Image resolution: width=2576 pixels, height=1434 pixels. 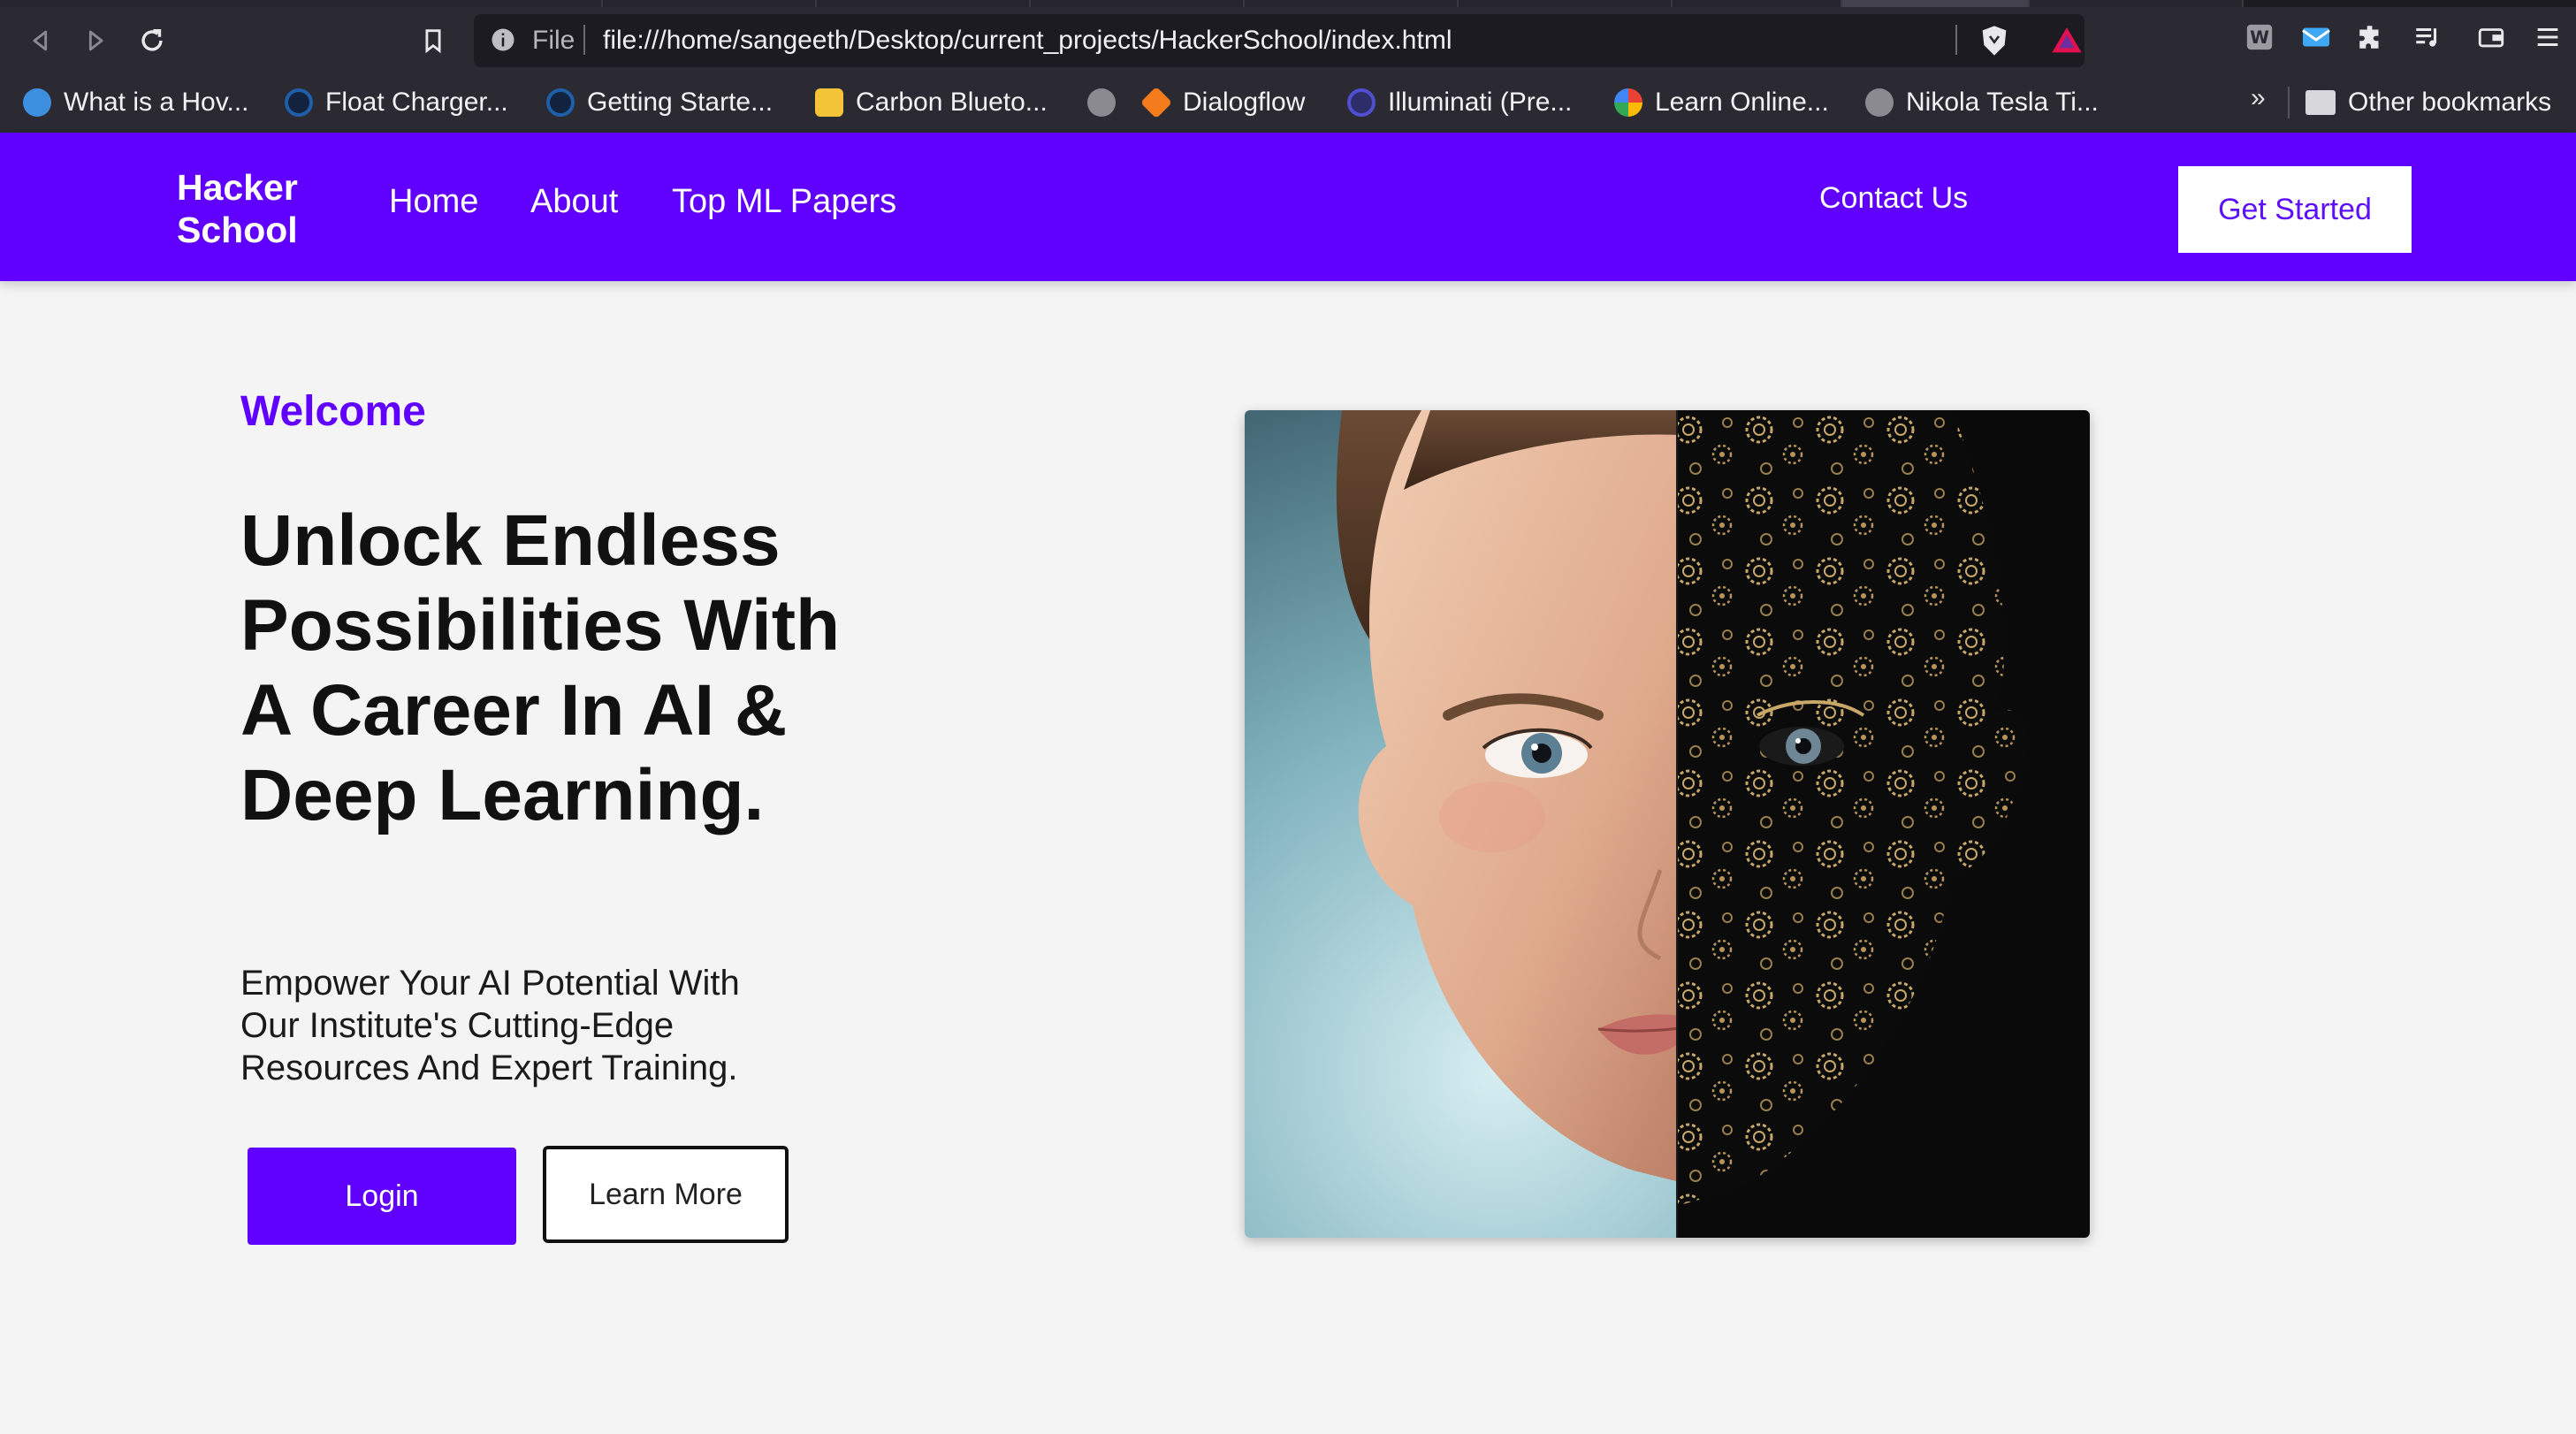 What do you see at coordinates (553, 40) in the screenshot?
I see `url-scheme: File` at bounding box center [553, 40].